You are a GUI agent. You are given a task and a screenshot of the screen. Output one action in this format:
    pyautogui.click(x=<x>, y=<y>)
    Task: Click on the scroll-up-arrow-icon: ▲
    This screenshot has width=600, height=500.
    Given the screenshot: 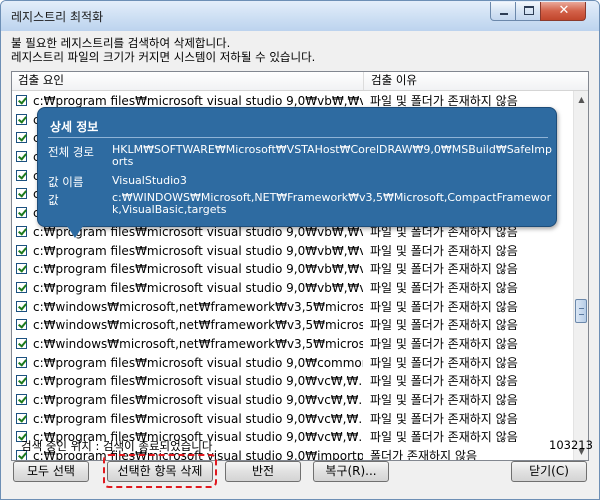 What is the action you would take?
    pyautogui.click(x=581, y=99)
    